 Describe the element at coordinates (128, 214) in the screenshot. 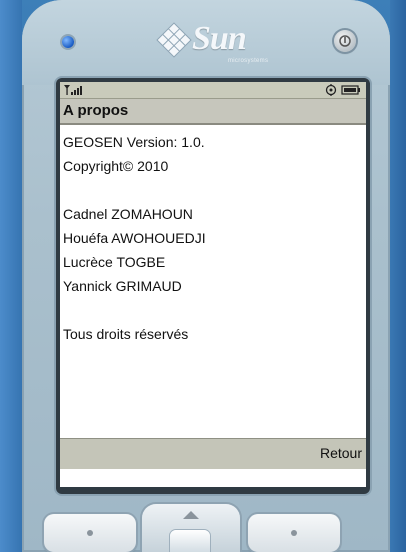

I see `author-item: Cadnel ZOMAHOUN` at that location.